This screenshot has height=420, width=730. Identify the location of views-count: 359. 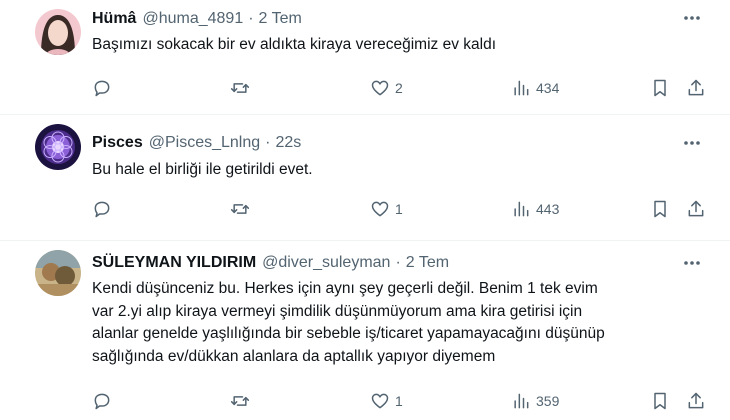
(548, 401).